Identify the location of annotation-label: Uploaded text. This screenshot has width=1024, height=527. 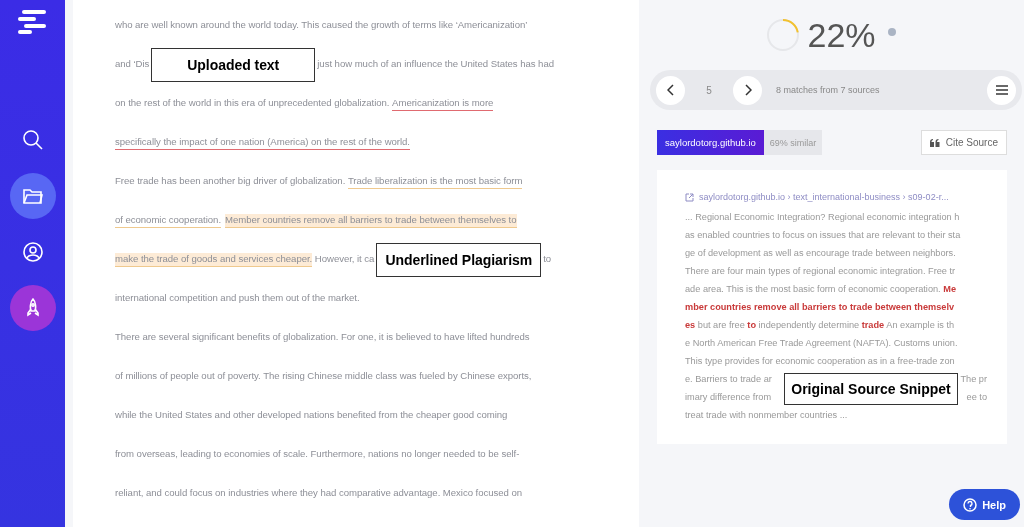
(233, 64).